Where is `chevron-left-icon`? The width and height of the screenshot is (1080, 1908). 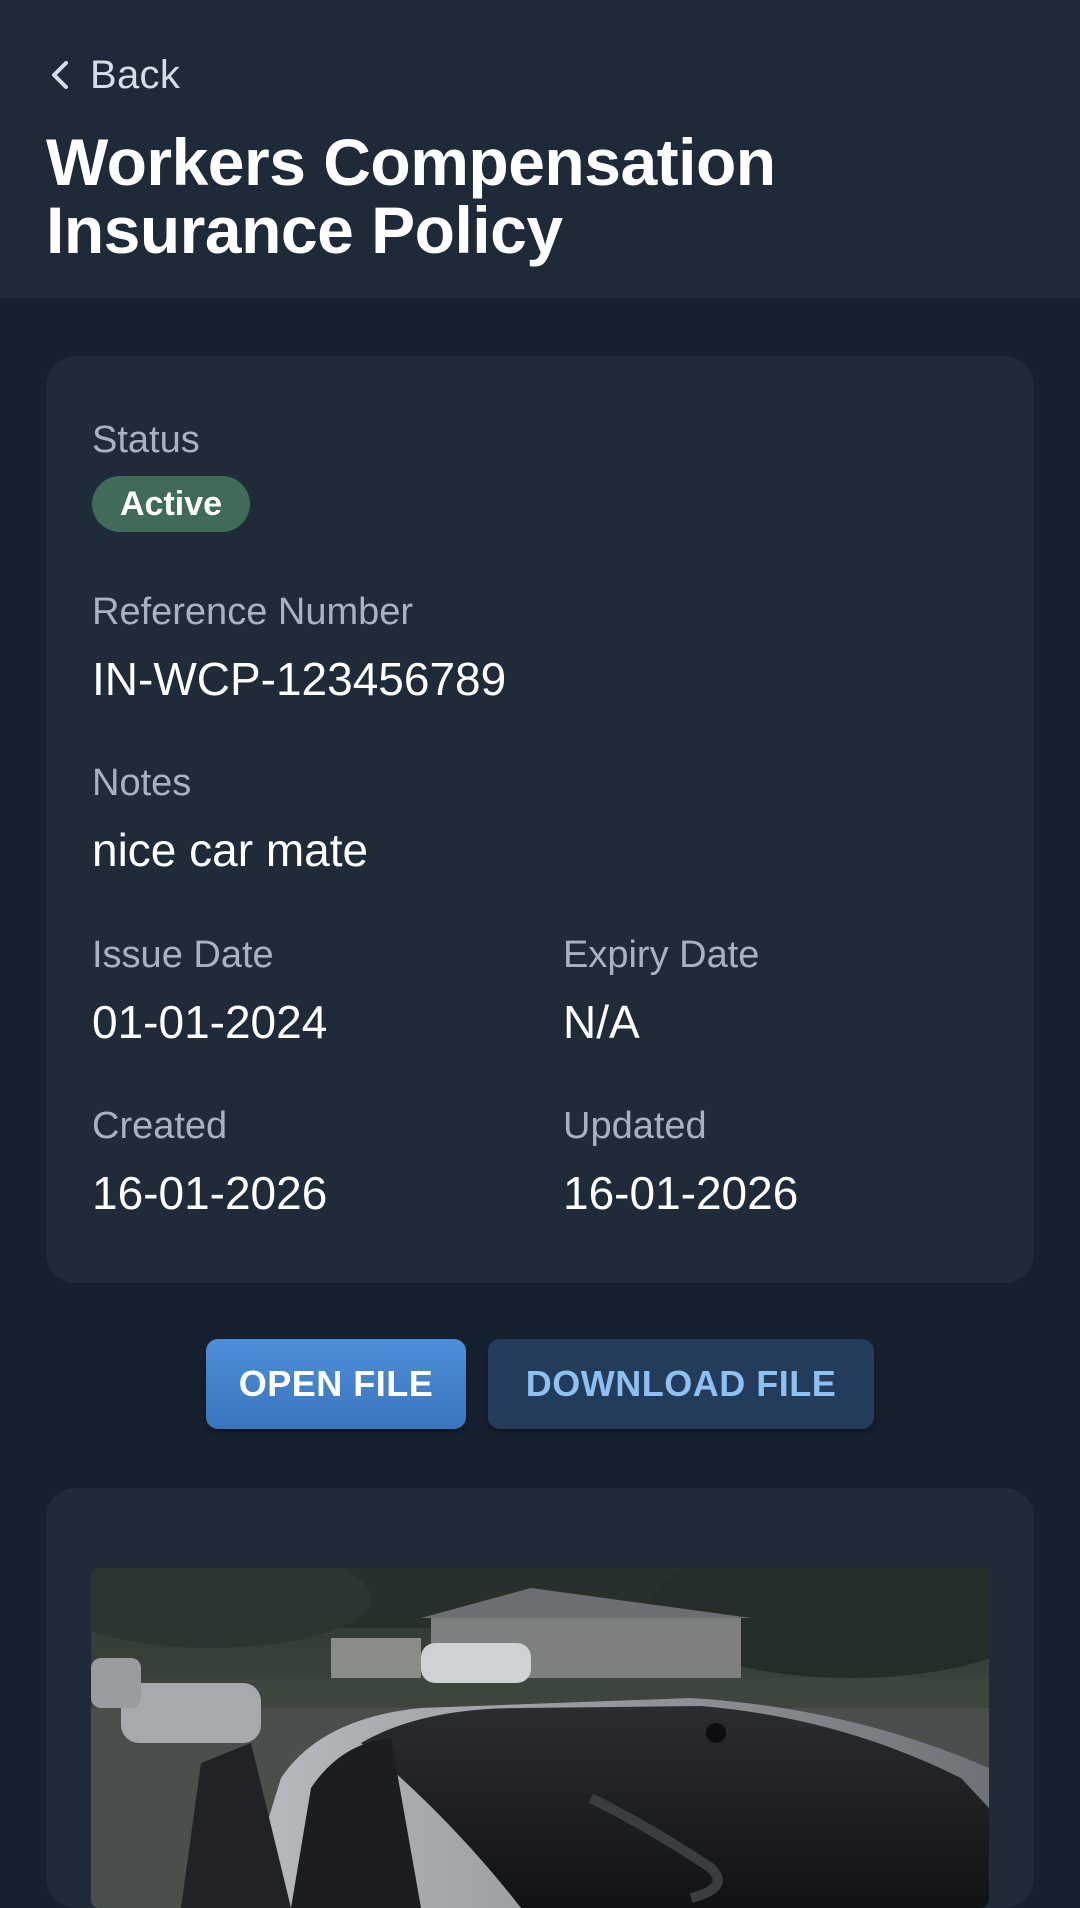 chevron-left-icon is located at coordinates (60, 75).